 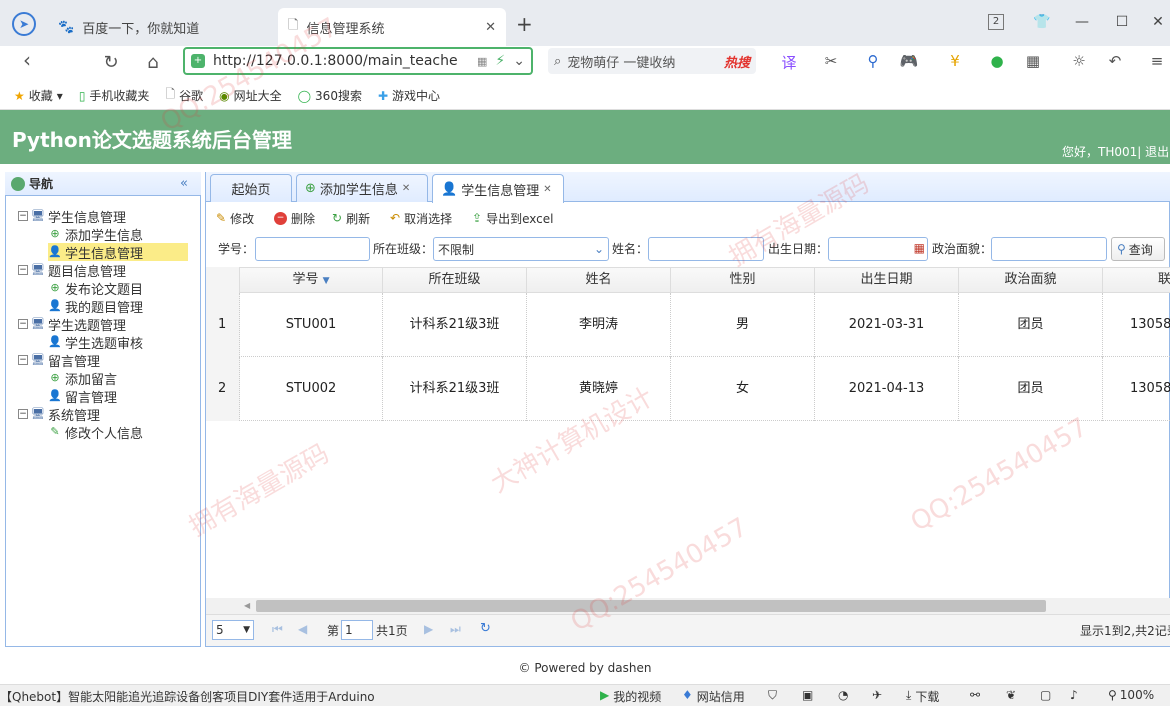 What do you see at coordinates (1082, 22) in the screenshot?
I see `minimize-icon: —` at bounding box center [1082, 22].